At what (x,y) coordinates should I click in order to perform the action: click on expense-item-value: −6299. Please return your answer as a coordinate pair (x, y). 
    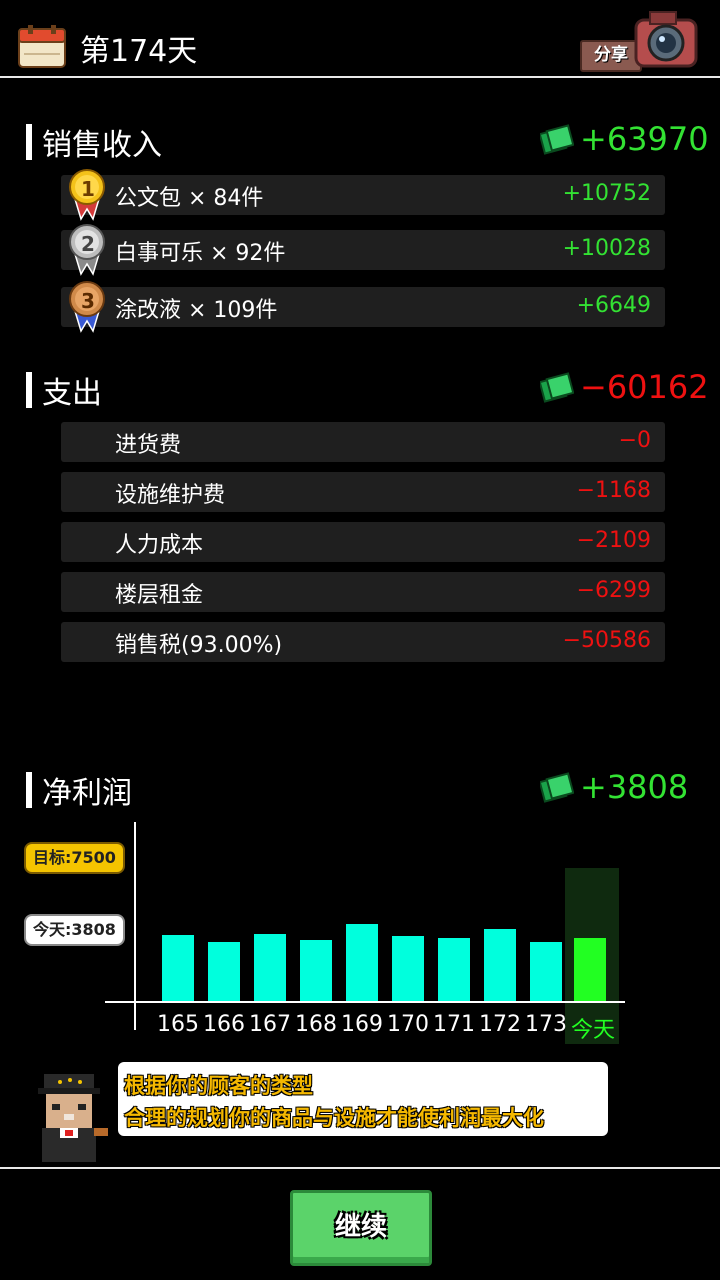
    Looking at the image, I should click on (613, 590).